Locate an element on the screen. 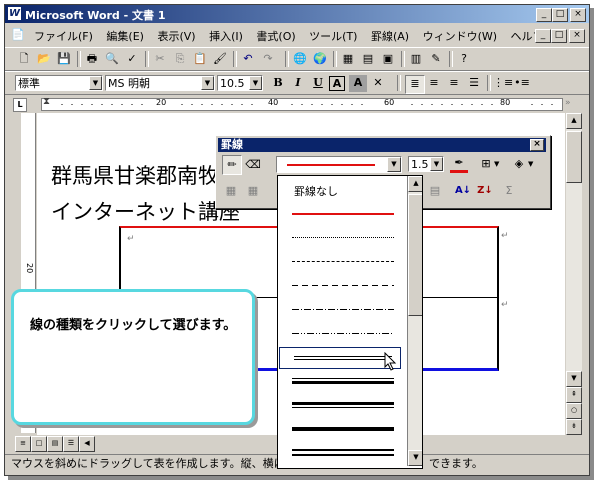 Image resolution: width=600 pixels, height=488 pixels. minimize-button: _ is located at coordinates (544, 15).